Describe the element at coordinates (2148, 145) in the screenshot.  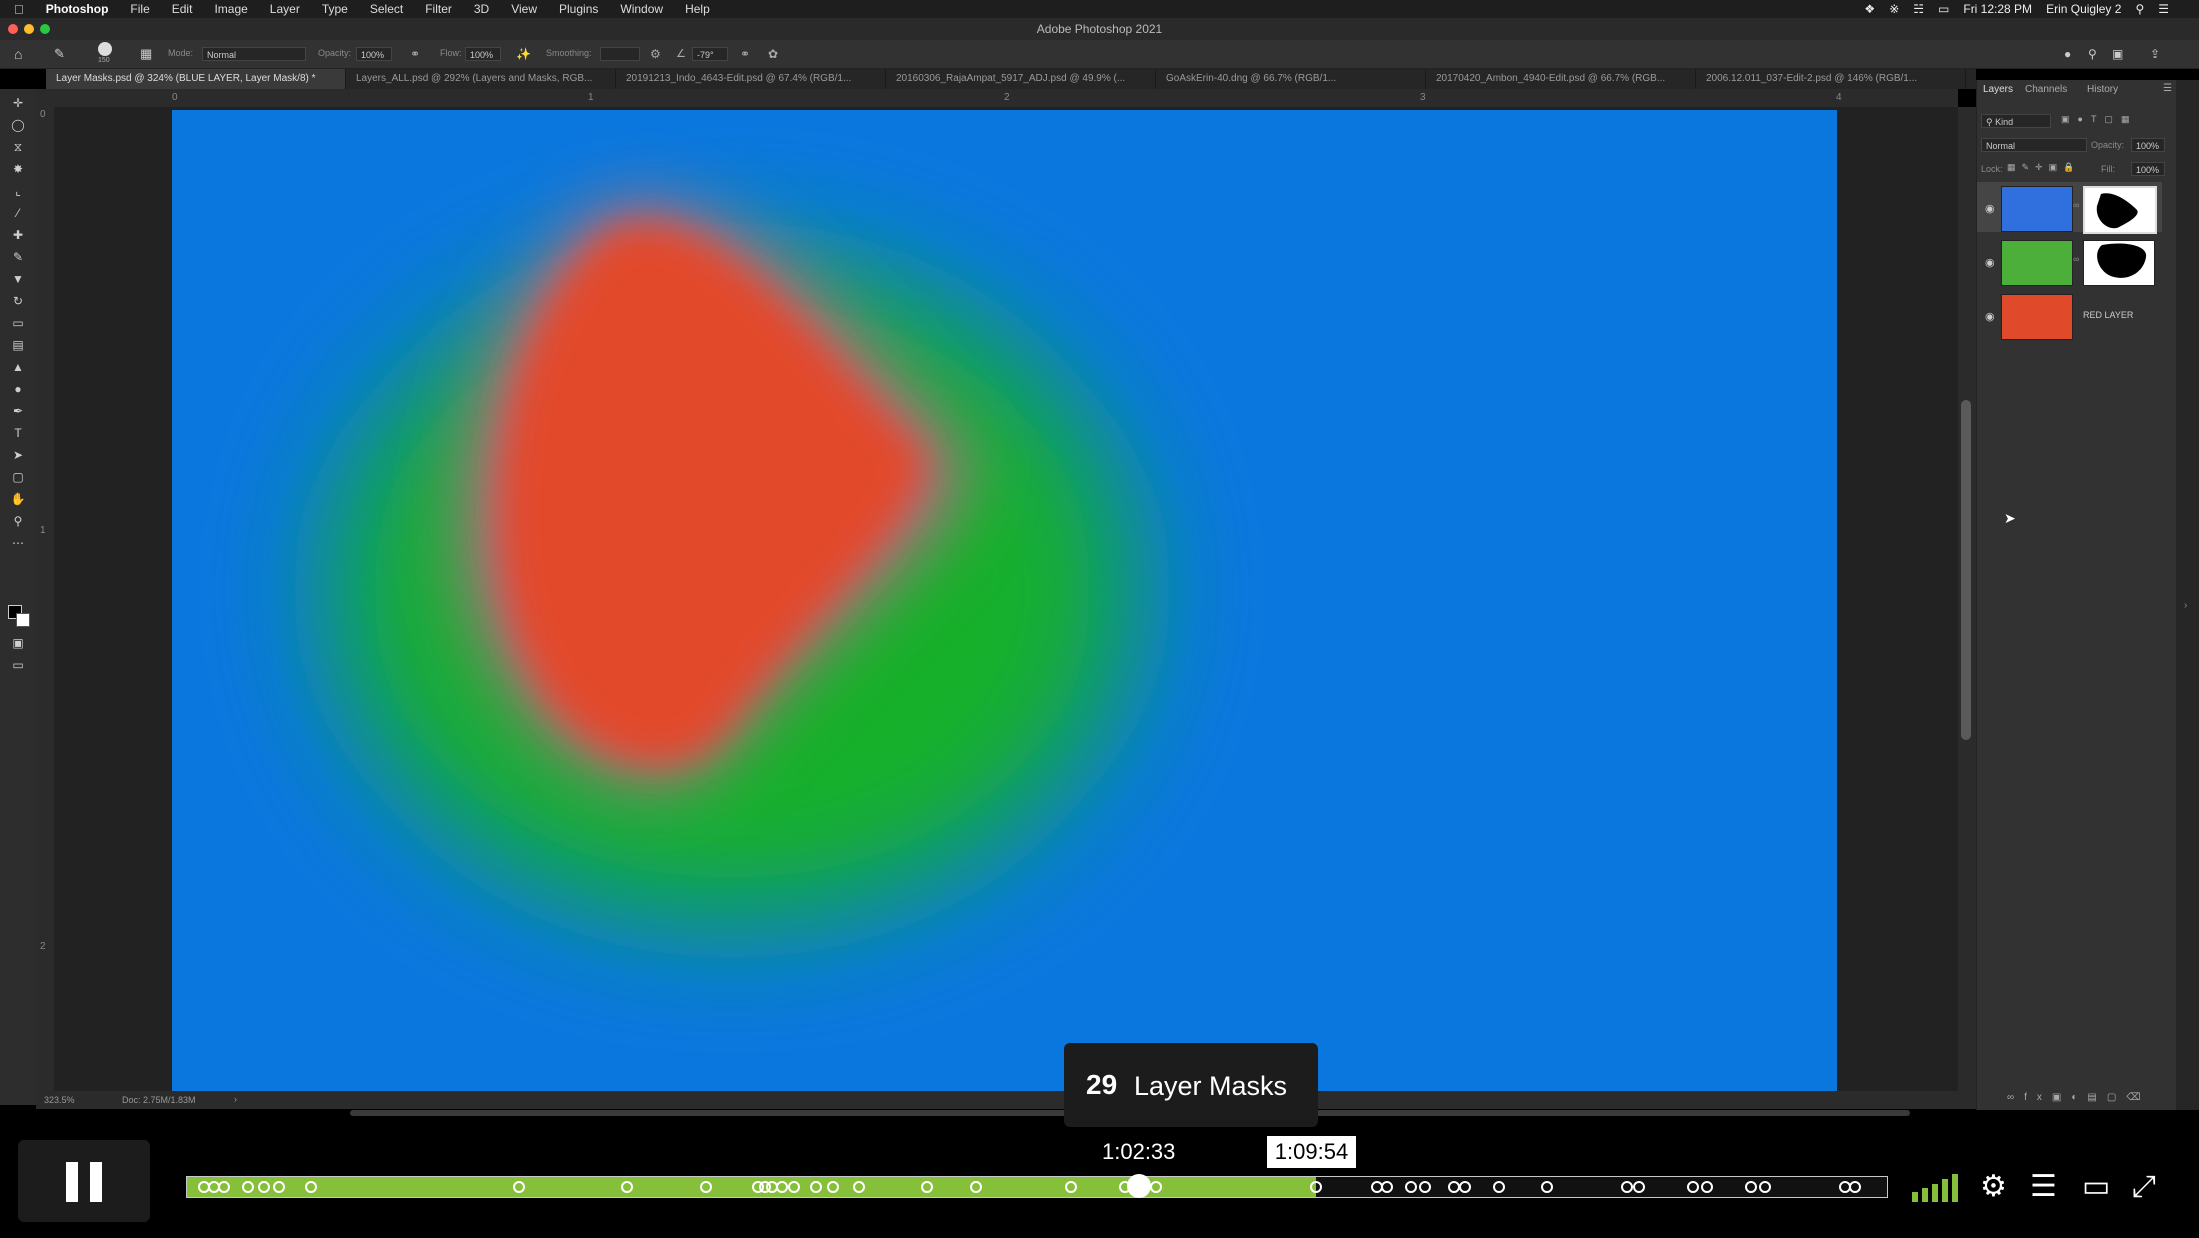
I see `panel-opacity-input: 100%` at that location.